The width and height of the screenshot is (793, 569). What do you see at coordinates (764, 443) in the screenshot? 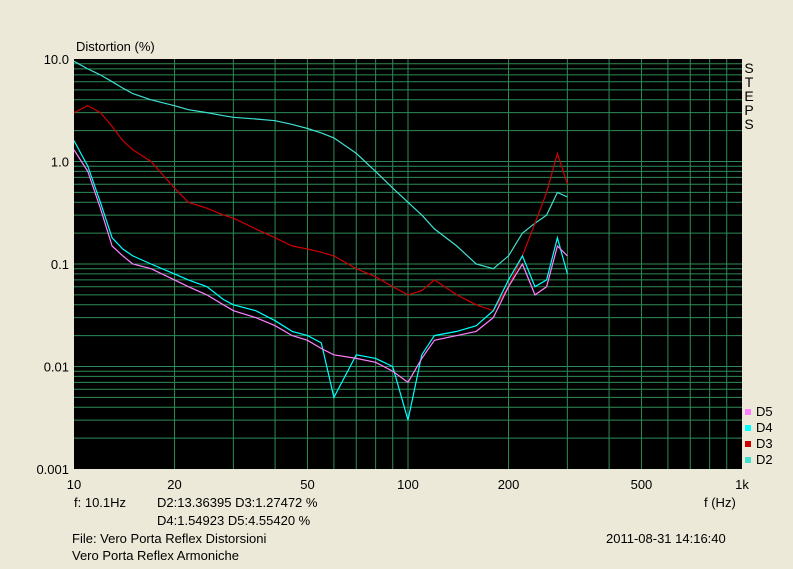
I see `legend-label-d3: D3` at bounding box center [764, 443].